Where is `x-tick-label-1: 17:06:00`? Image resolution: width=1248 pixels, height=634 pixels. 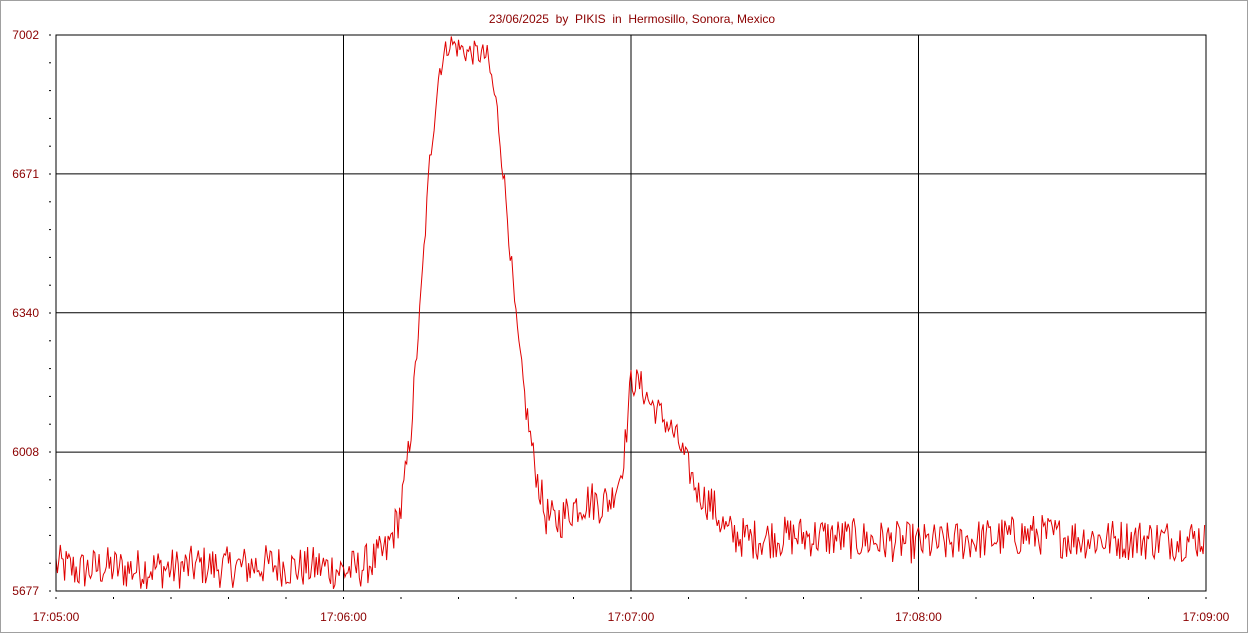
x-tick-label-1: 17:06:00 is located at coordinates (343, 617).